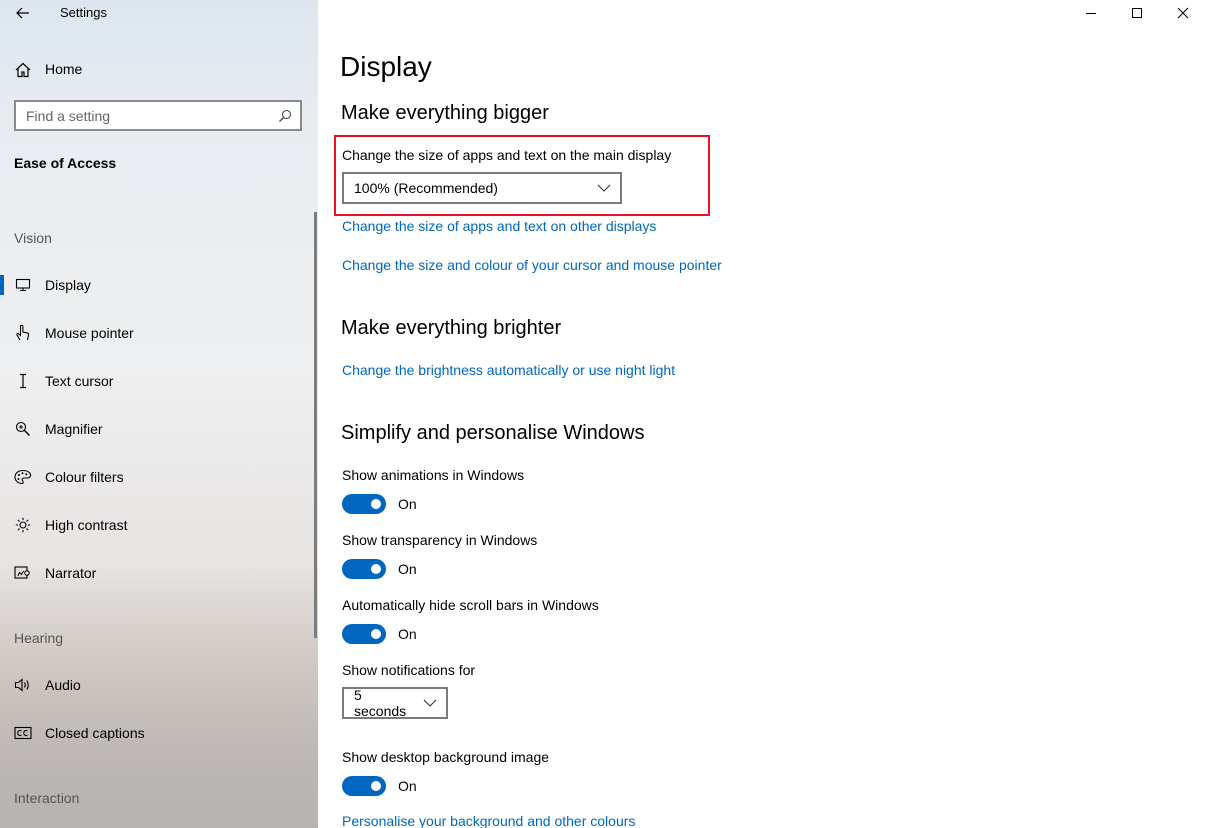  What do you see at coordinates (156, 525) in the screenshot?
I see `sidebar-item-high-contrast: High contrast` at bounding box center [156, 525].